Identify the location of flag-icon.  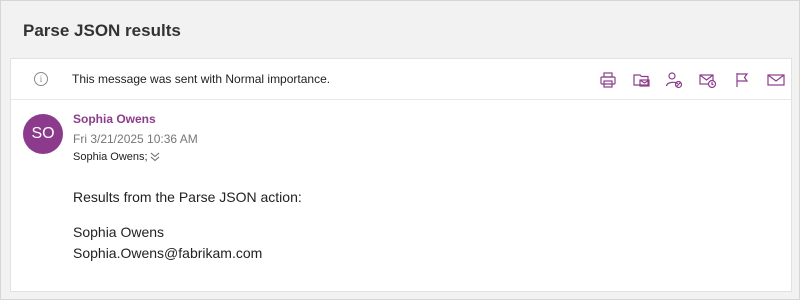
(744, 81).